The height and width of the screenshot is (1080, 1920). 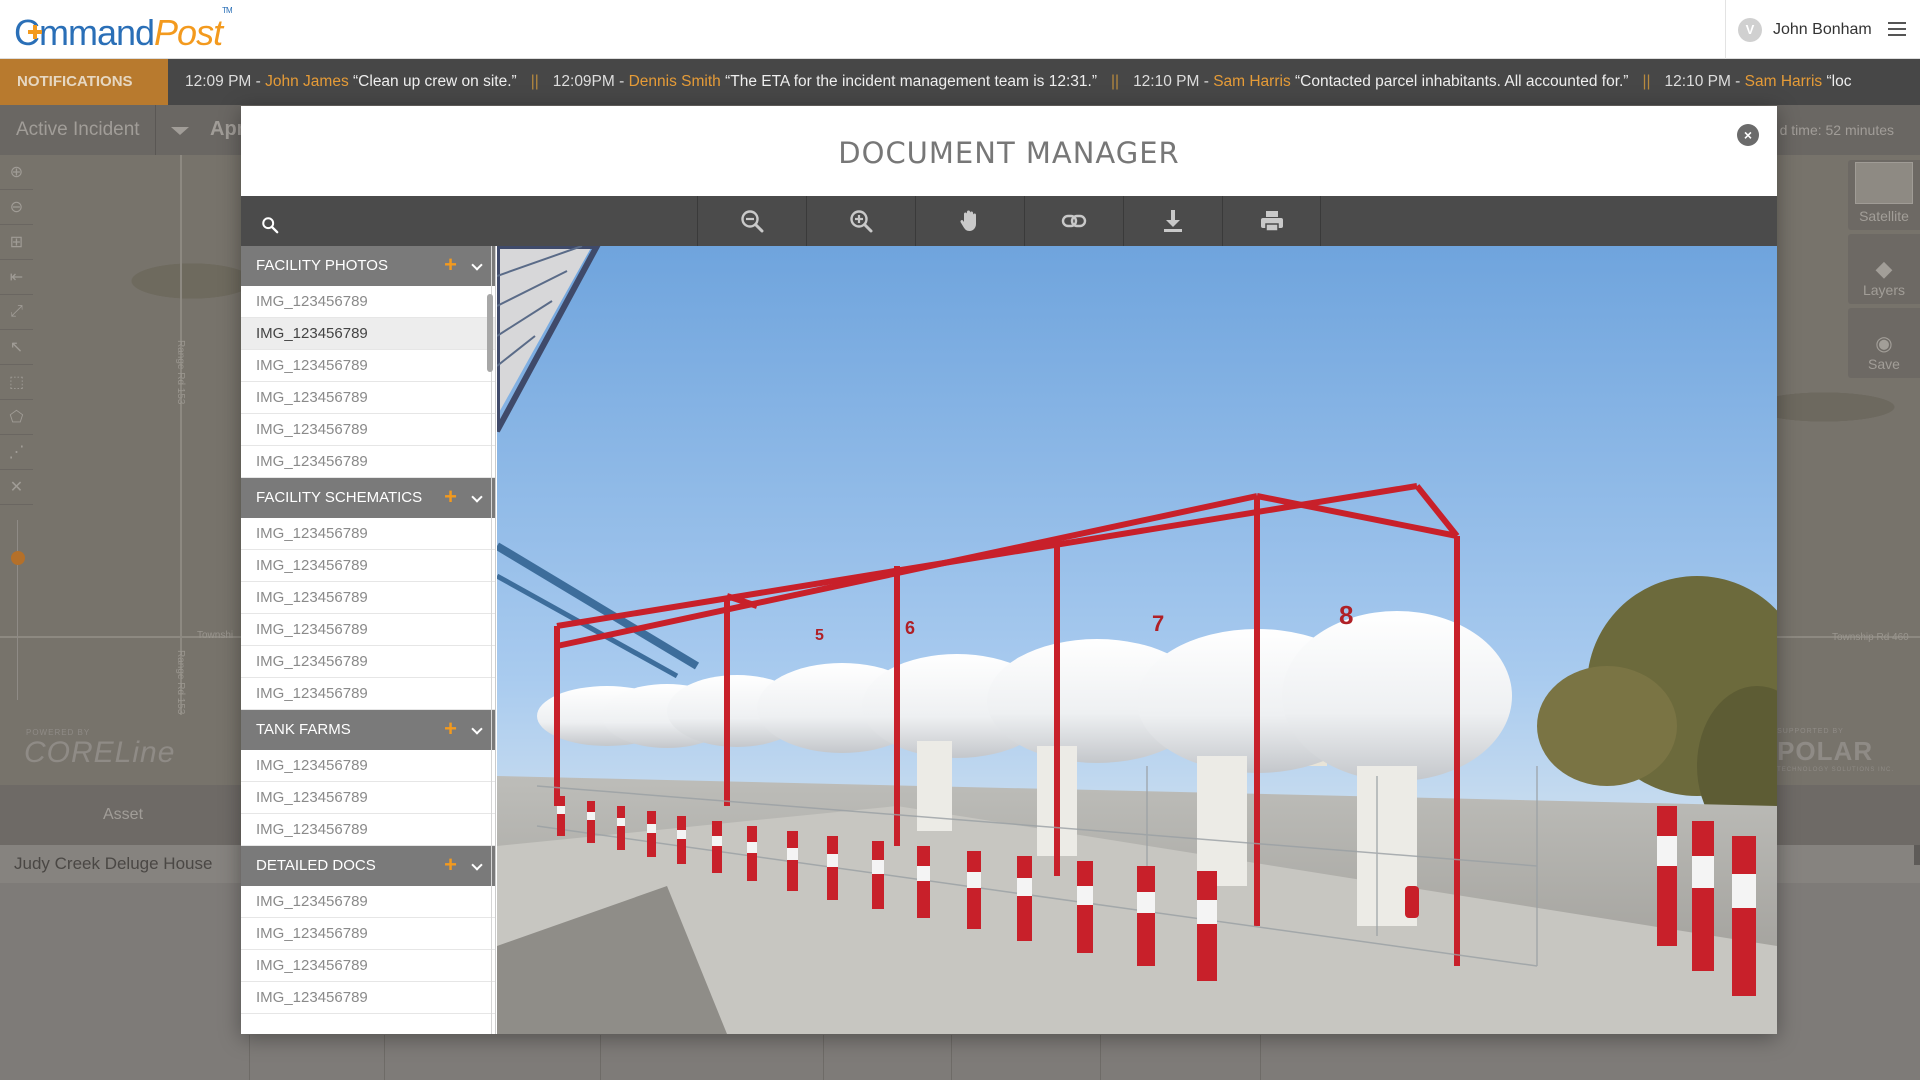 I want to click on search-icon, so click(x=270, y=225).